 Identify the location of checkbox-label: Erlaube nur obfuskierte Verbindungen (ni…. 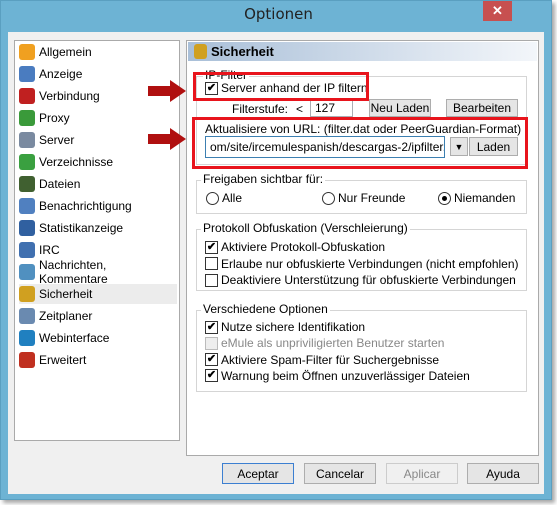
(370, 263).